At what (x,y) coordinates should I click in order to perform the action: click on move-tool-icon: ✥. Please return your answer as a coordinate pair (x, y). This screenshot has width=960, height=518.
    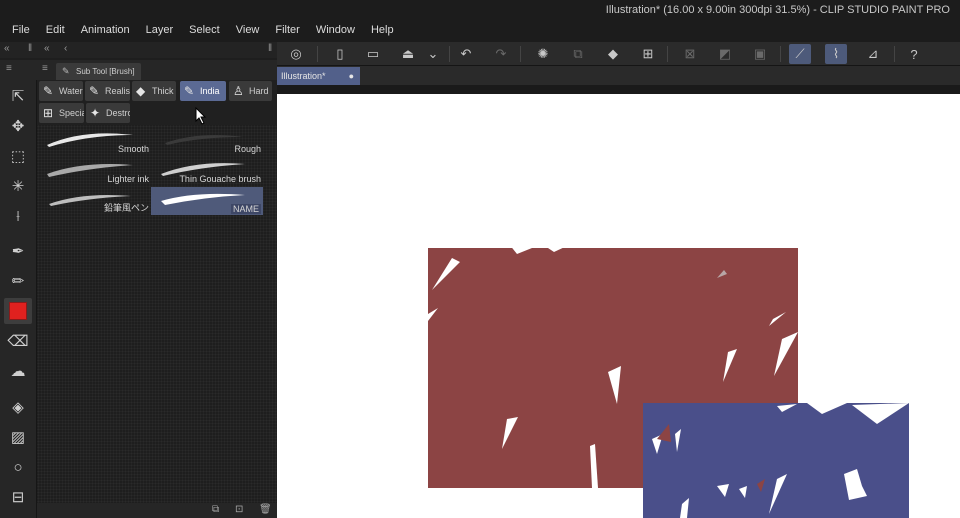
    Looking at the image, I should click on (18, 126).